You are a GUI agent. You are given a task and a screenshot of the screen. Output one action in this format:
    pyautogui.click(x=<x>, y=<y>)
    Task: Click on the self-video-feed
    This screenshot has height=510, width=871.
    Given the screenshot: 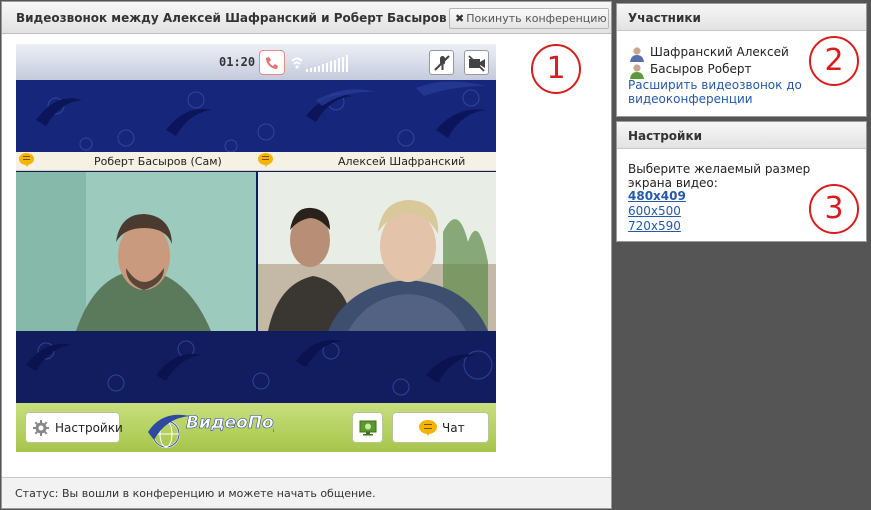 What is the action you would take?
    pyautogui.click(x=136, y=251)
    